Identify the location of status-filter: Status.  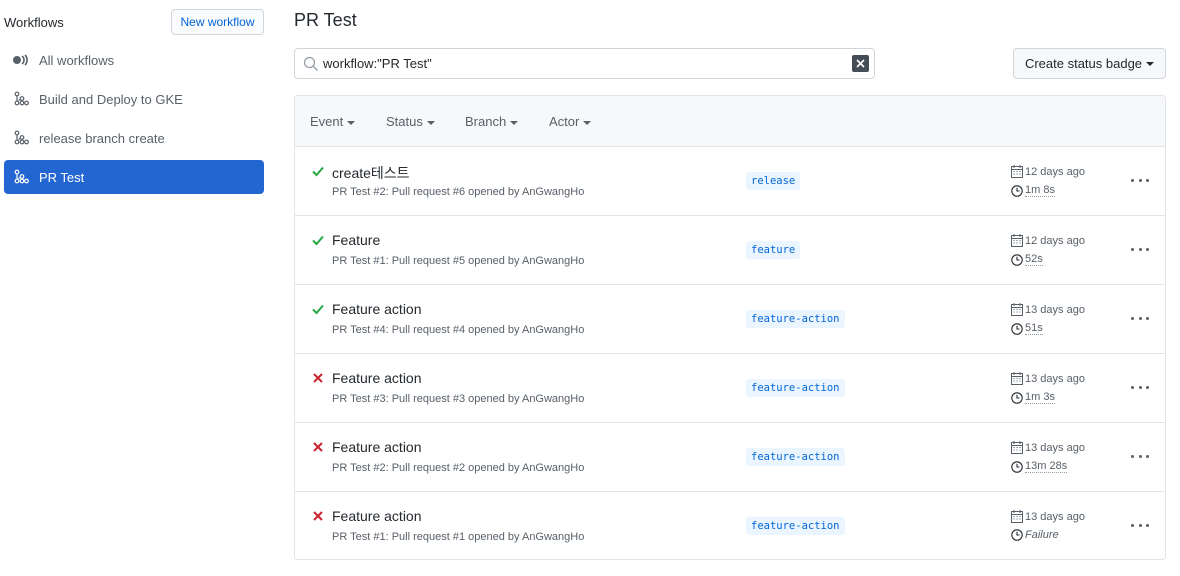
(410, 121).